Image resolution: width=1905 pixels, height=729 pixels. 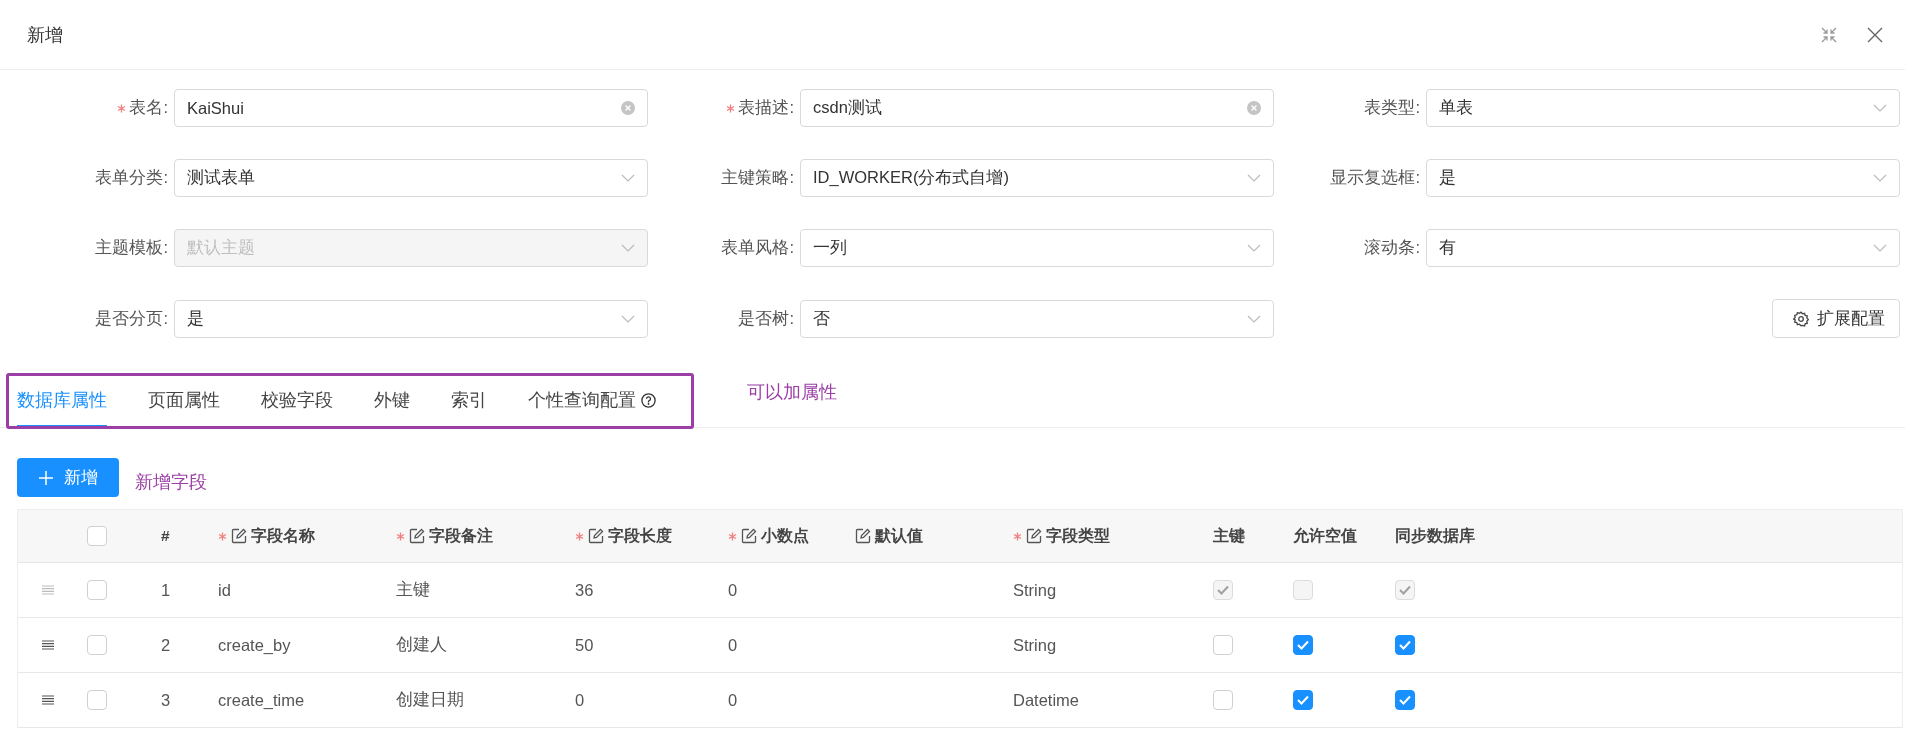 What do you see at coordinates (392, 400) in the screenshot?
I see `tab: 外键` at bounding box center [392, 400].